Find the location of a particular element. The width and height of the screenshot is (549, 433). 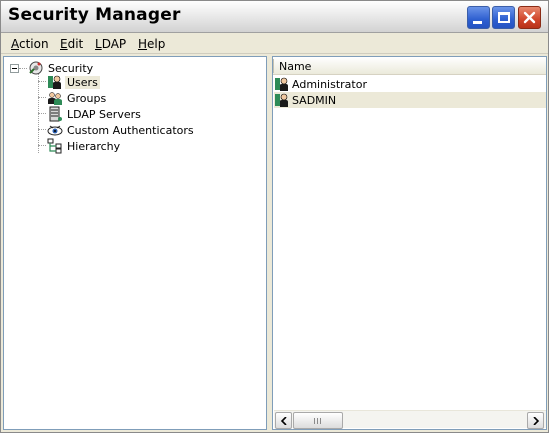

tree-label: LDAP Servers is located at coordinates (104, 114).